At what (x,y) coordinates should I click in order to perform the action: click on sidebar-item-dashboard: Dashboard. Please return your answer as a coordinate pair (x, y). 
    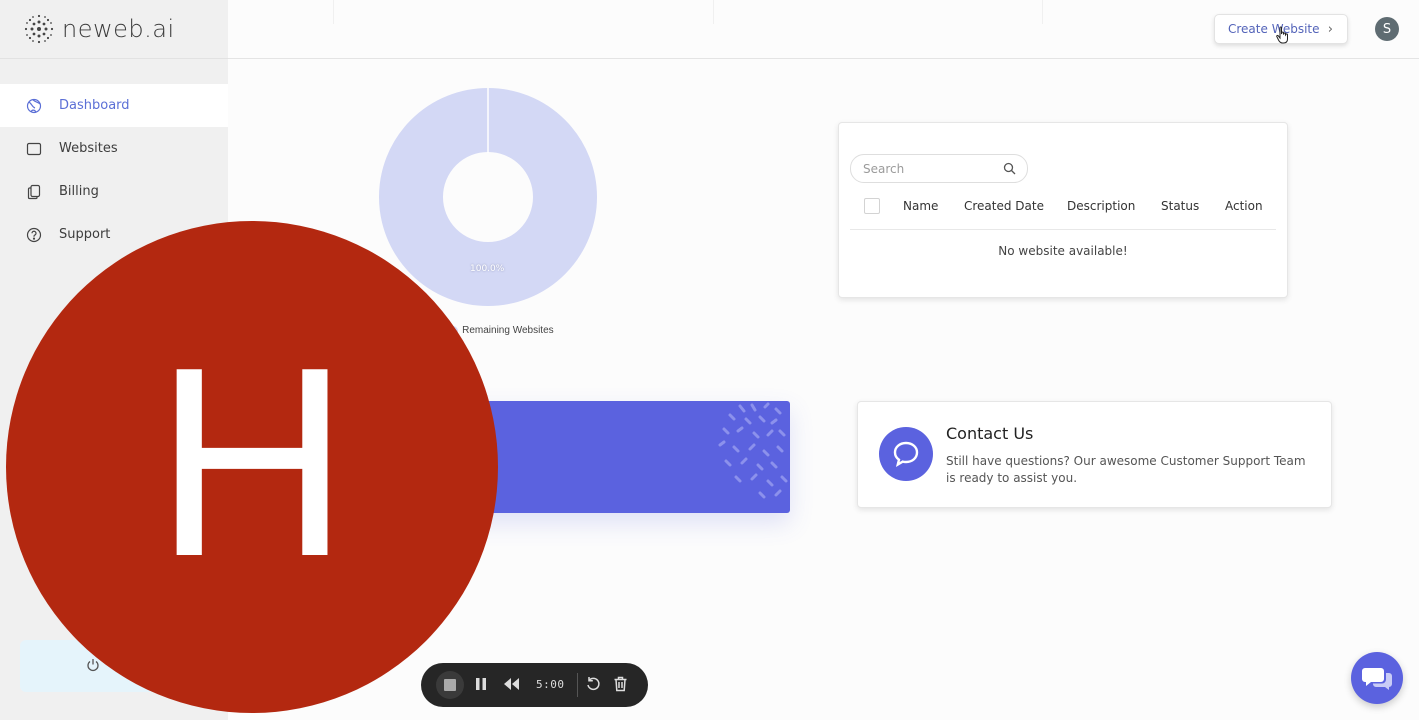
    Looking at the image, I should click on (114, 105).